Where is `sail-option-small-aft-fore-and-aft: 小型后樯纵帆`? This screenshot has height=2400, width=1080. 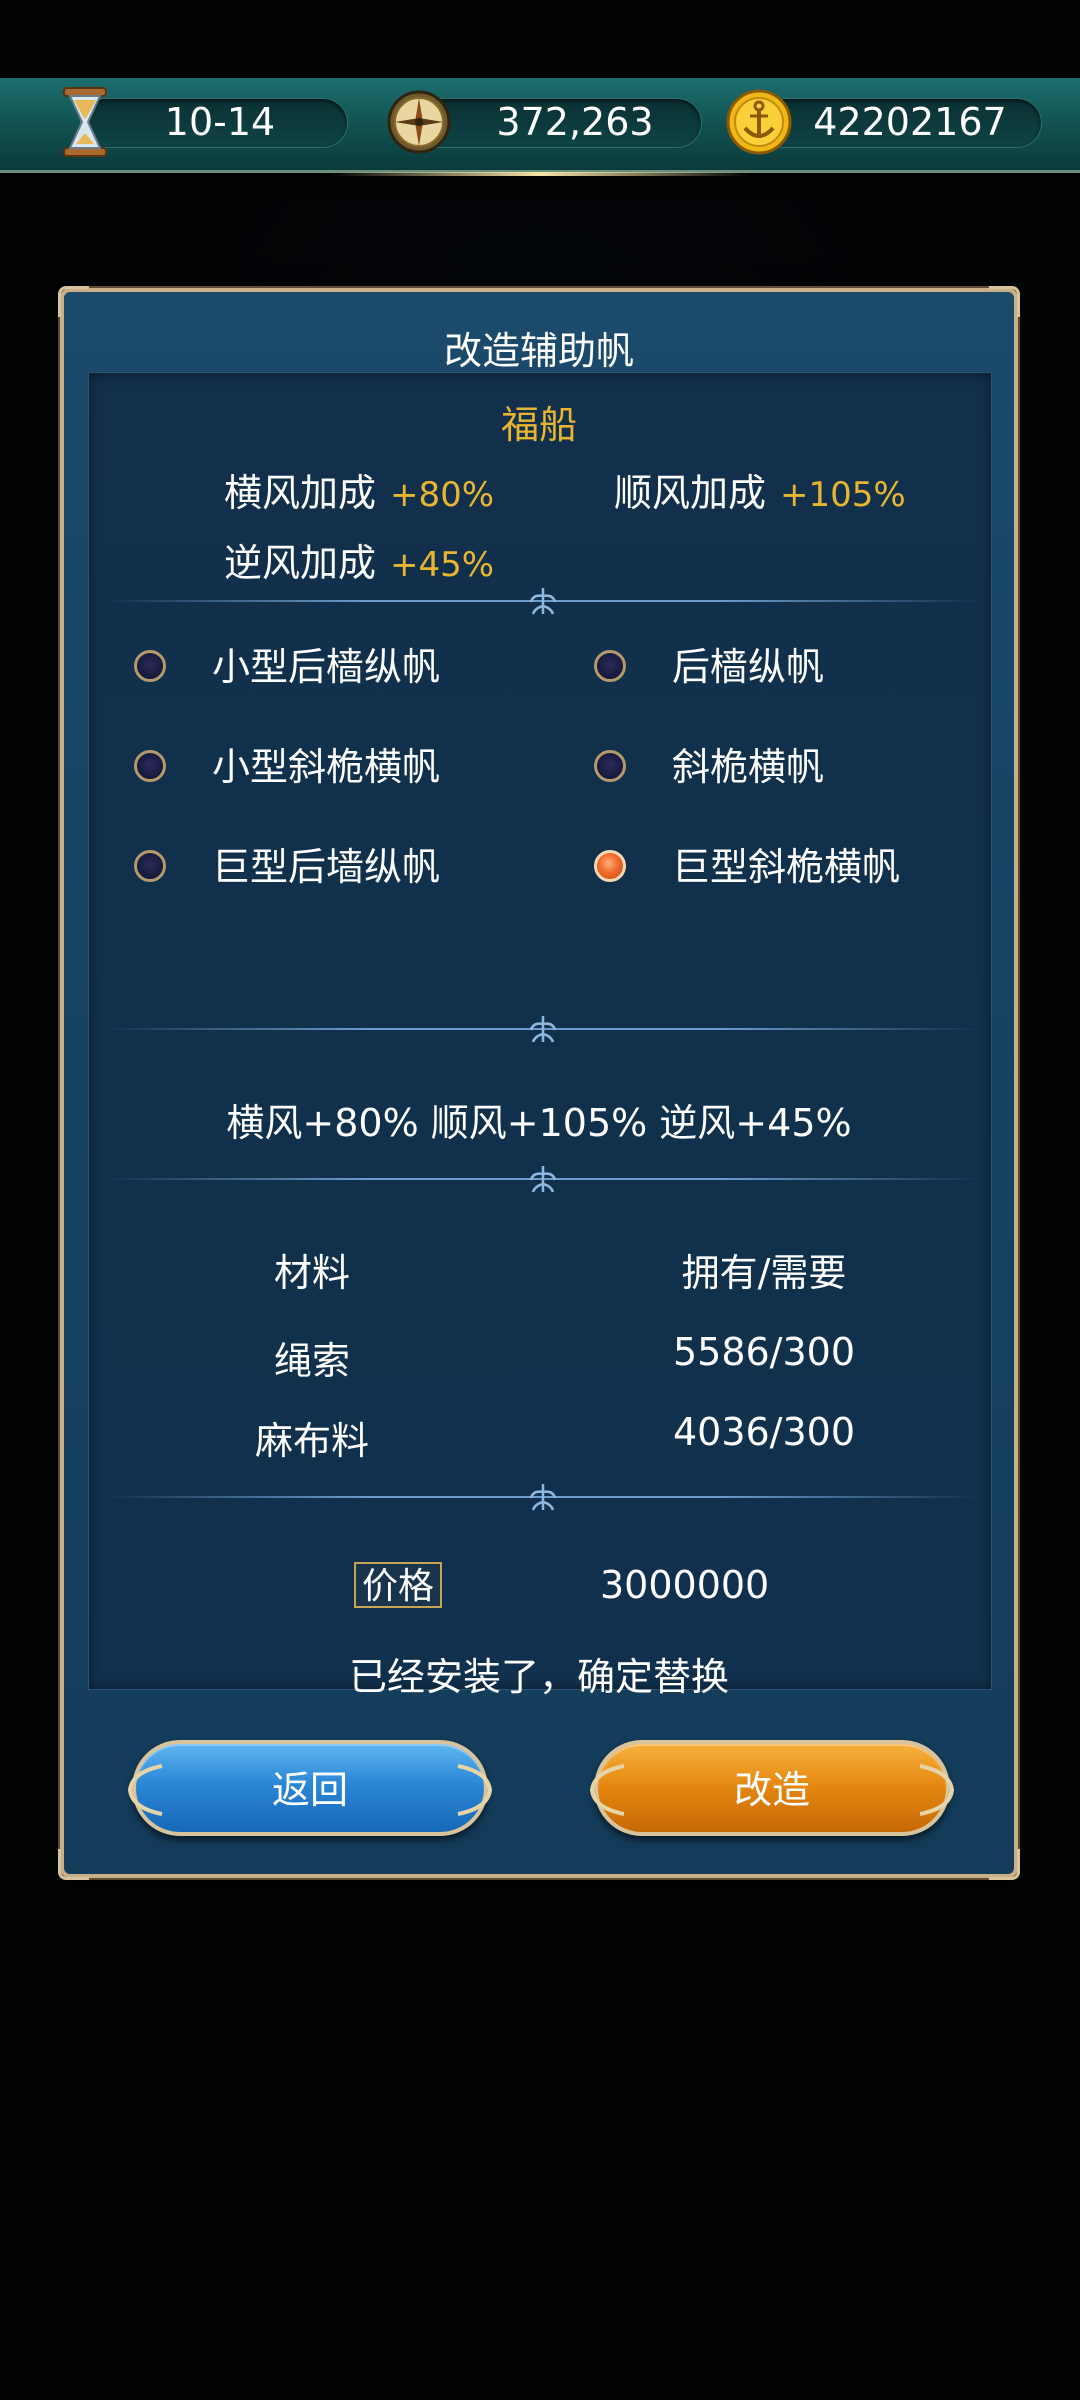 sail-option-small-aft-fore-and-aft: 小型后樯纵帆 is located at coordinates (304, 670).